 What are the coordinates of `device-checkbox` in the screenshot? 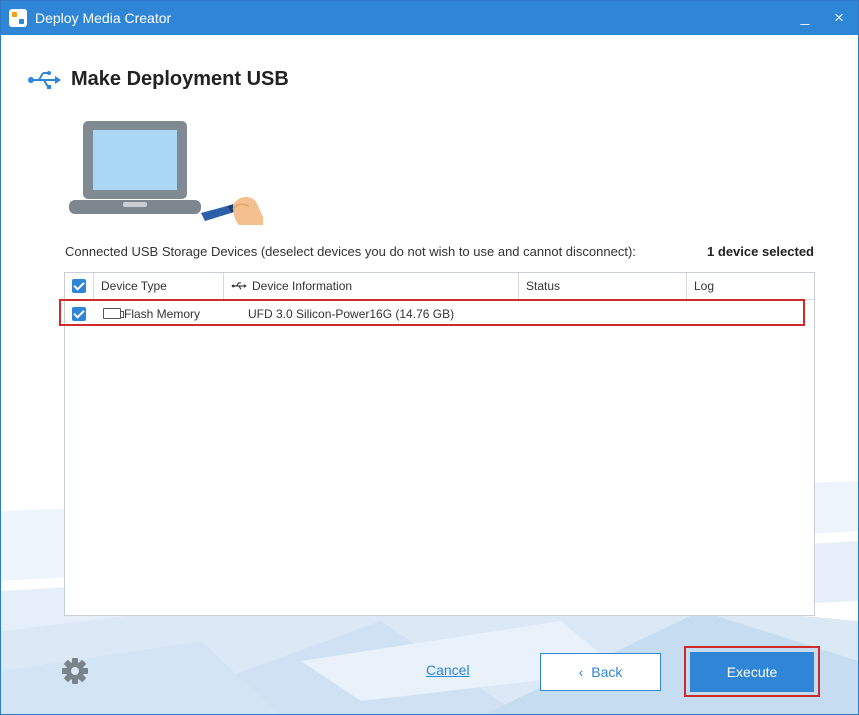 It's located at (79, 313).